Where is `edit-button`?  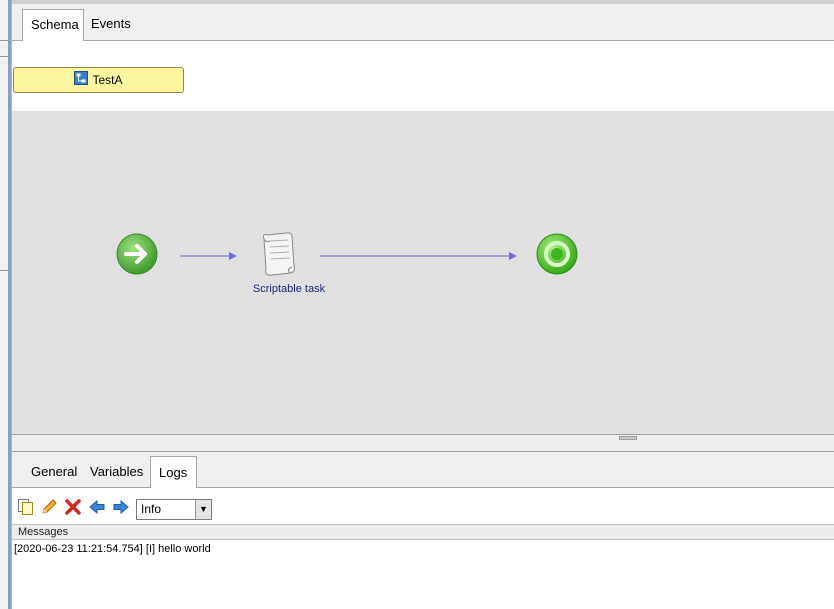 edit-button is located at coordinates (50, 508).